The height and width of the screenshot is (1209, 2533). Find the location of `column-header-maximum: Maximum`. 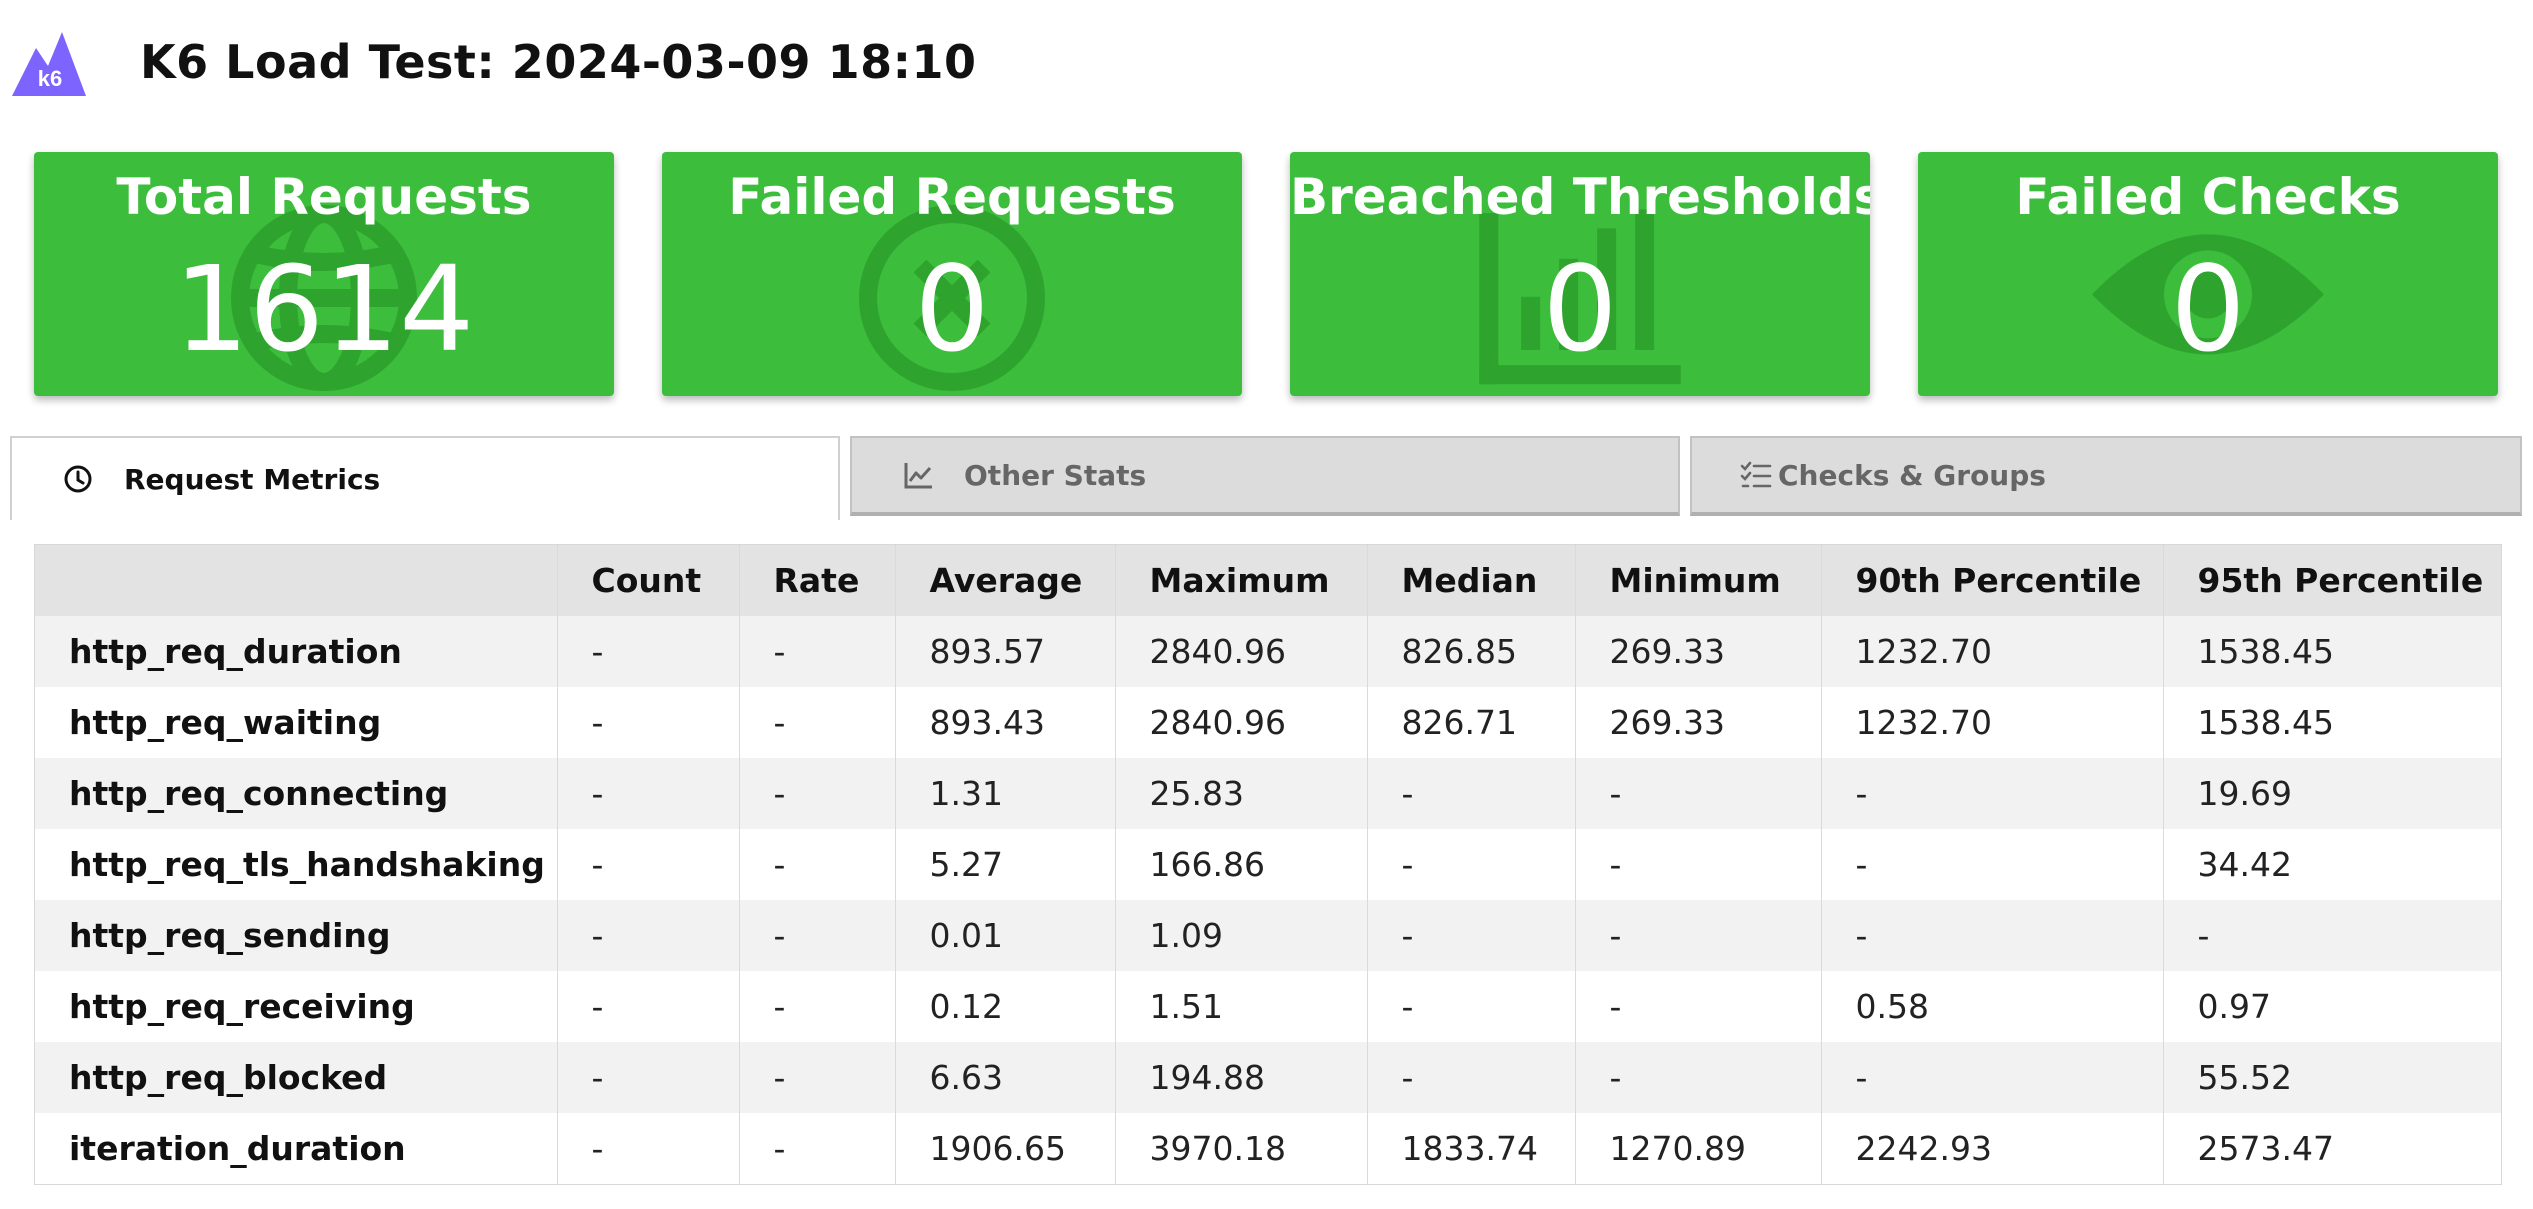

column-header-maximum: Maximum is located at coordinates (1241, 580).